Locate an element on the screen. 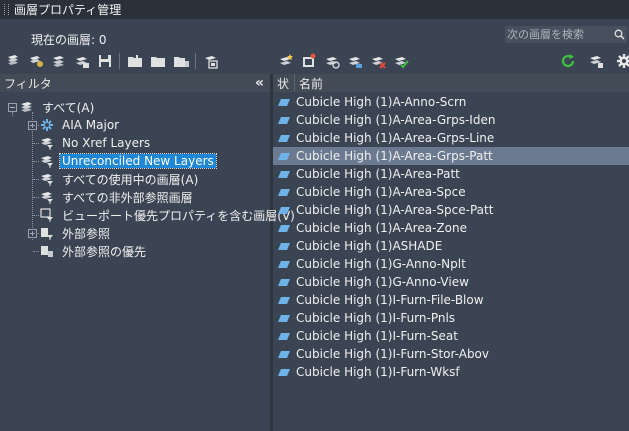 This screenshot has height=431, width=629. layer-row: Cubicle High (1)I-Furn-Stor-Abov is located at coordinates (451, 354).